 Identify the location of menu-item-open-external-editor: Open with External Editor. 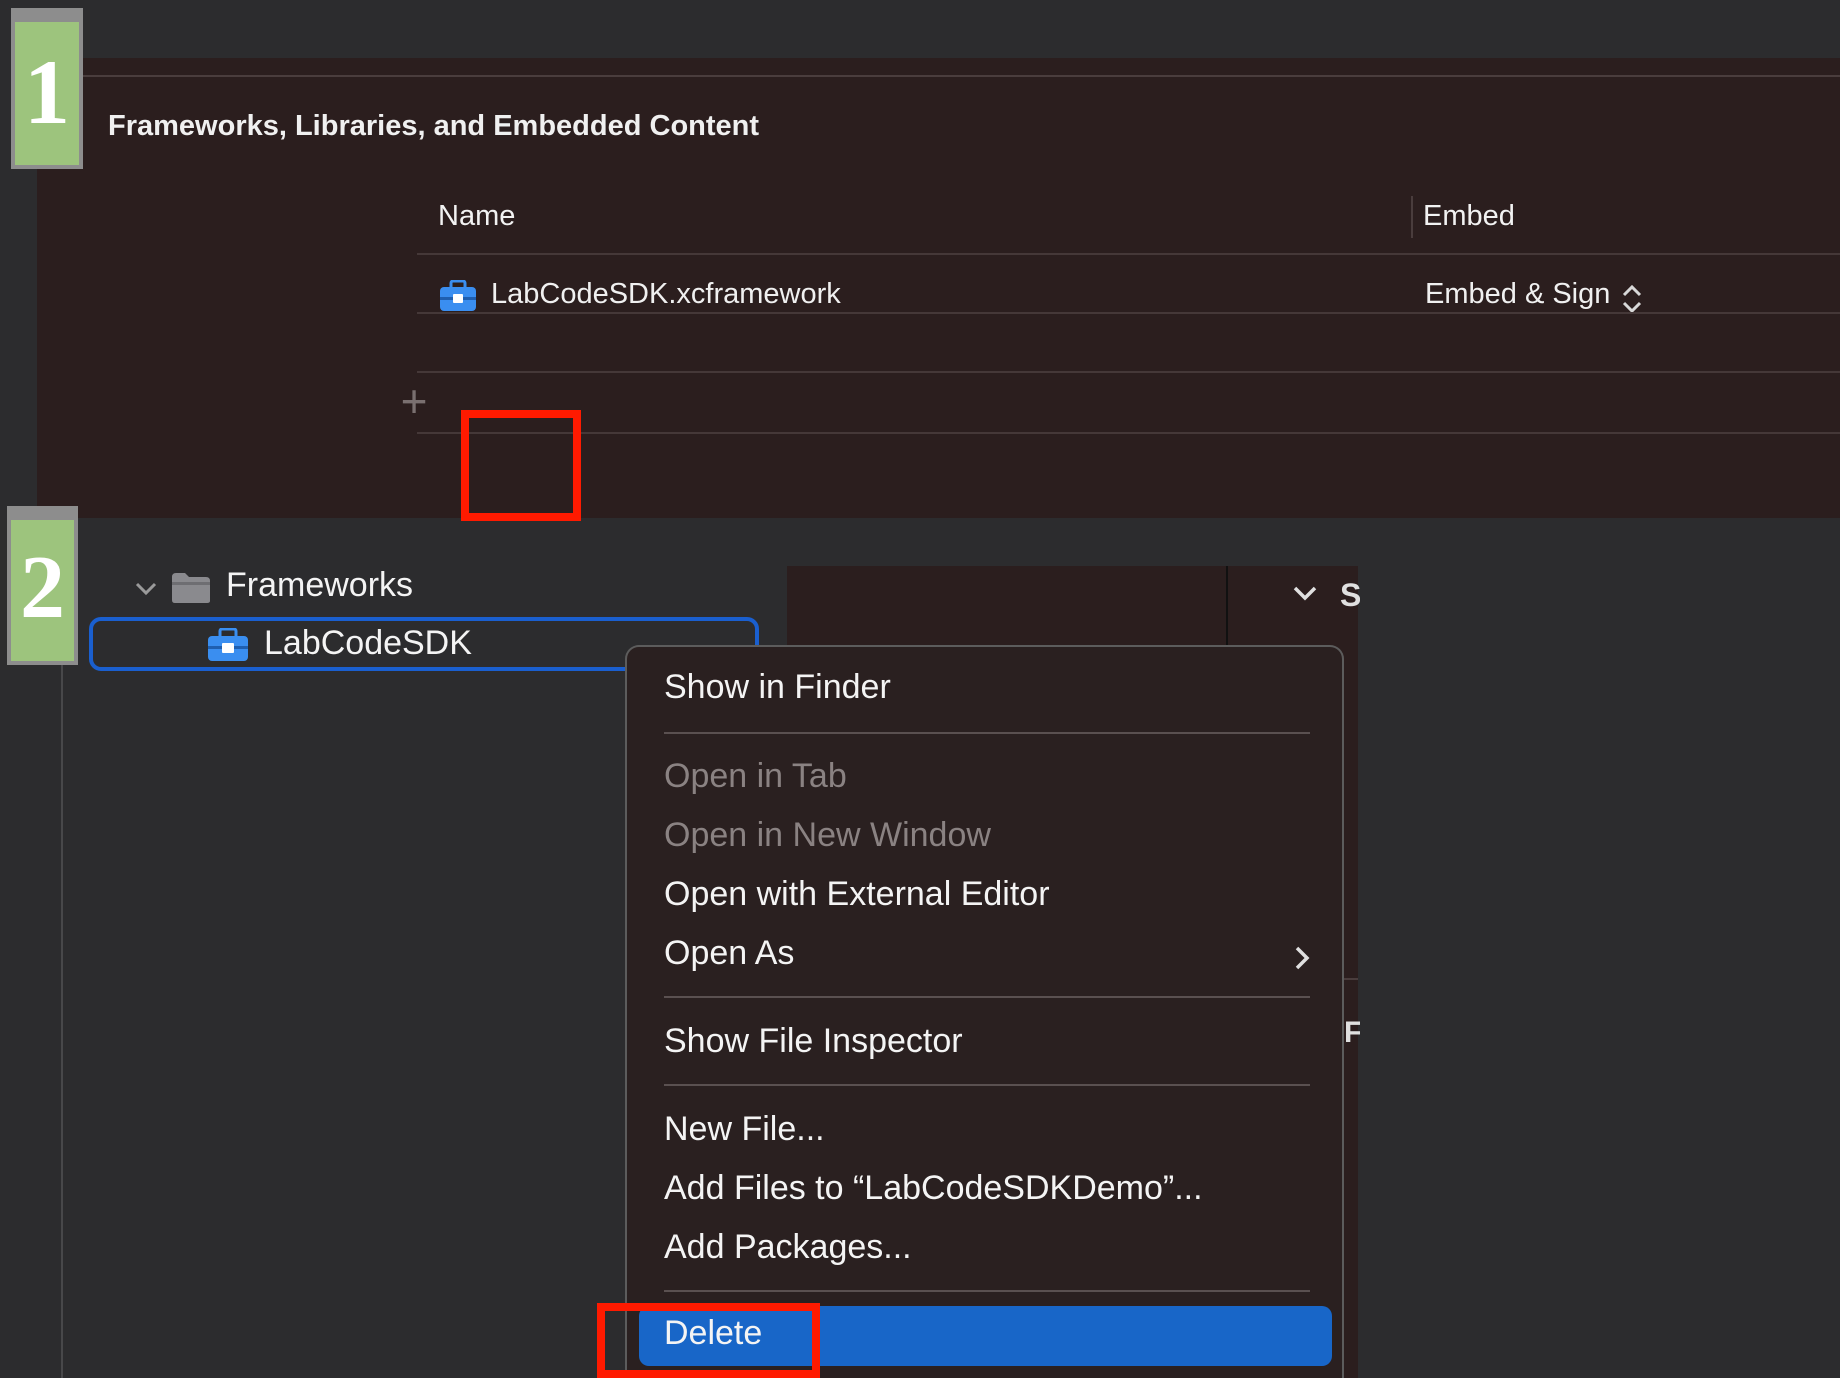
(857, 894).